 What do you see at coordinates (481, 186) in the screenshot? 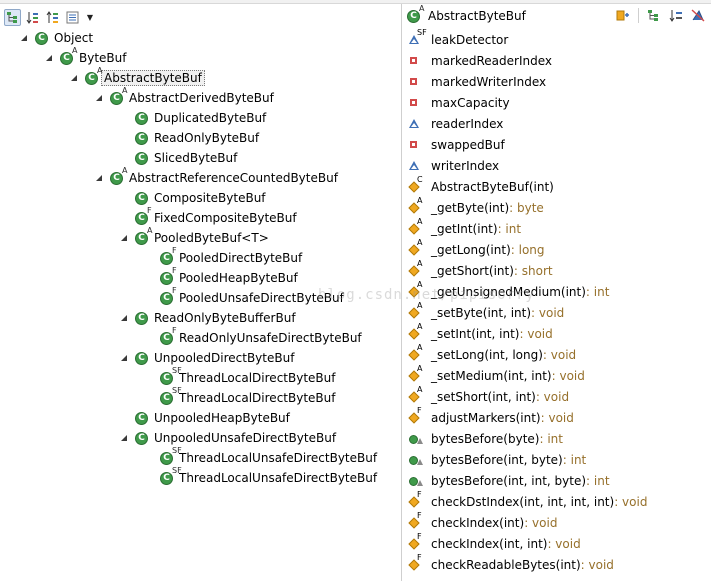
I see `member-item: C AbstractByteBuf(int)` at bounding box center [481, 186].